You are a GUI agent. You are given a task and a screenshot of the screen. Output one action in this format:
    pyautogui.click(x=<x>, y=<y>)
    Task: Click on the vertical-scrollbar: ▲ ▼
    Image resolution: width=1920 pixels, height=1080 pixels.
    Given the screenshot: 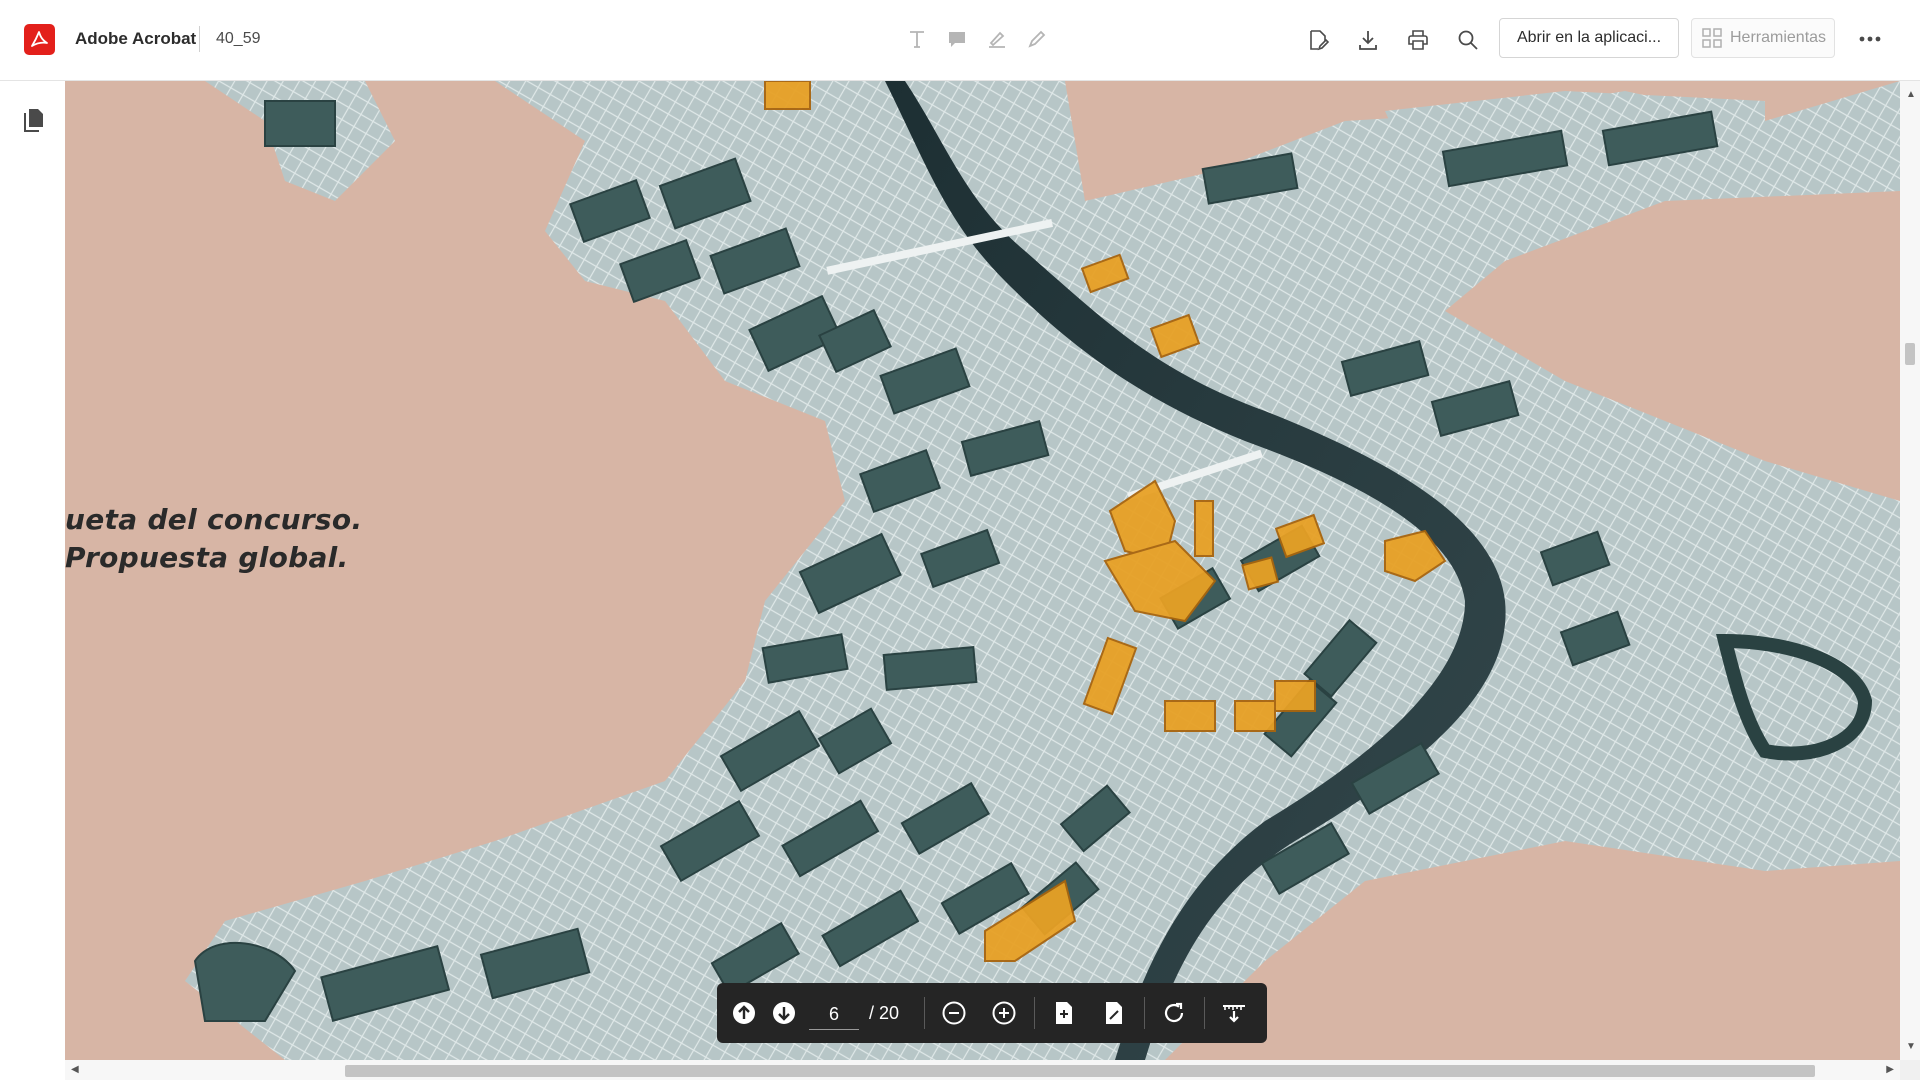 What is the action you would take?
    pyautogui.click(x=1910, y=570)
    